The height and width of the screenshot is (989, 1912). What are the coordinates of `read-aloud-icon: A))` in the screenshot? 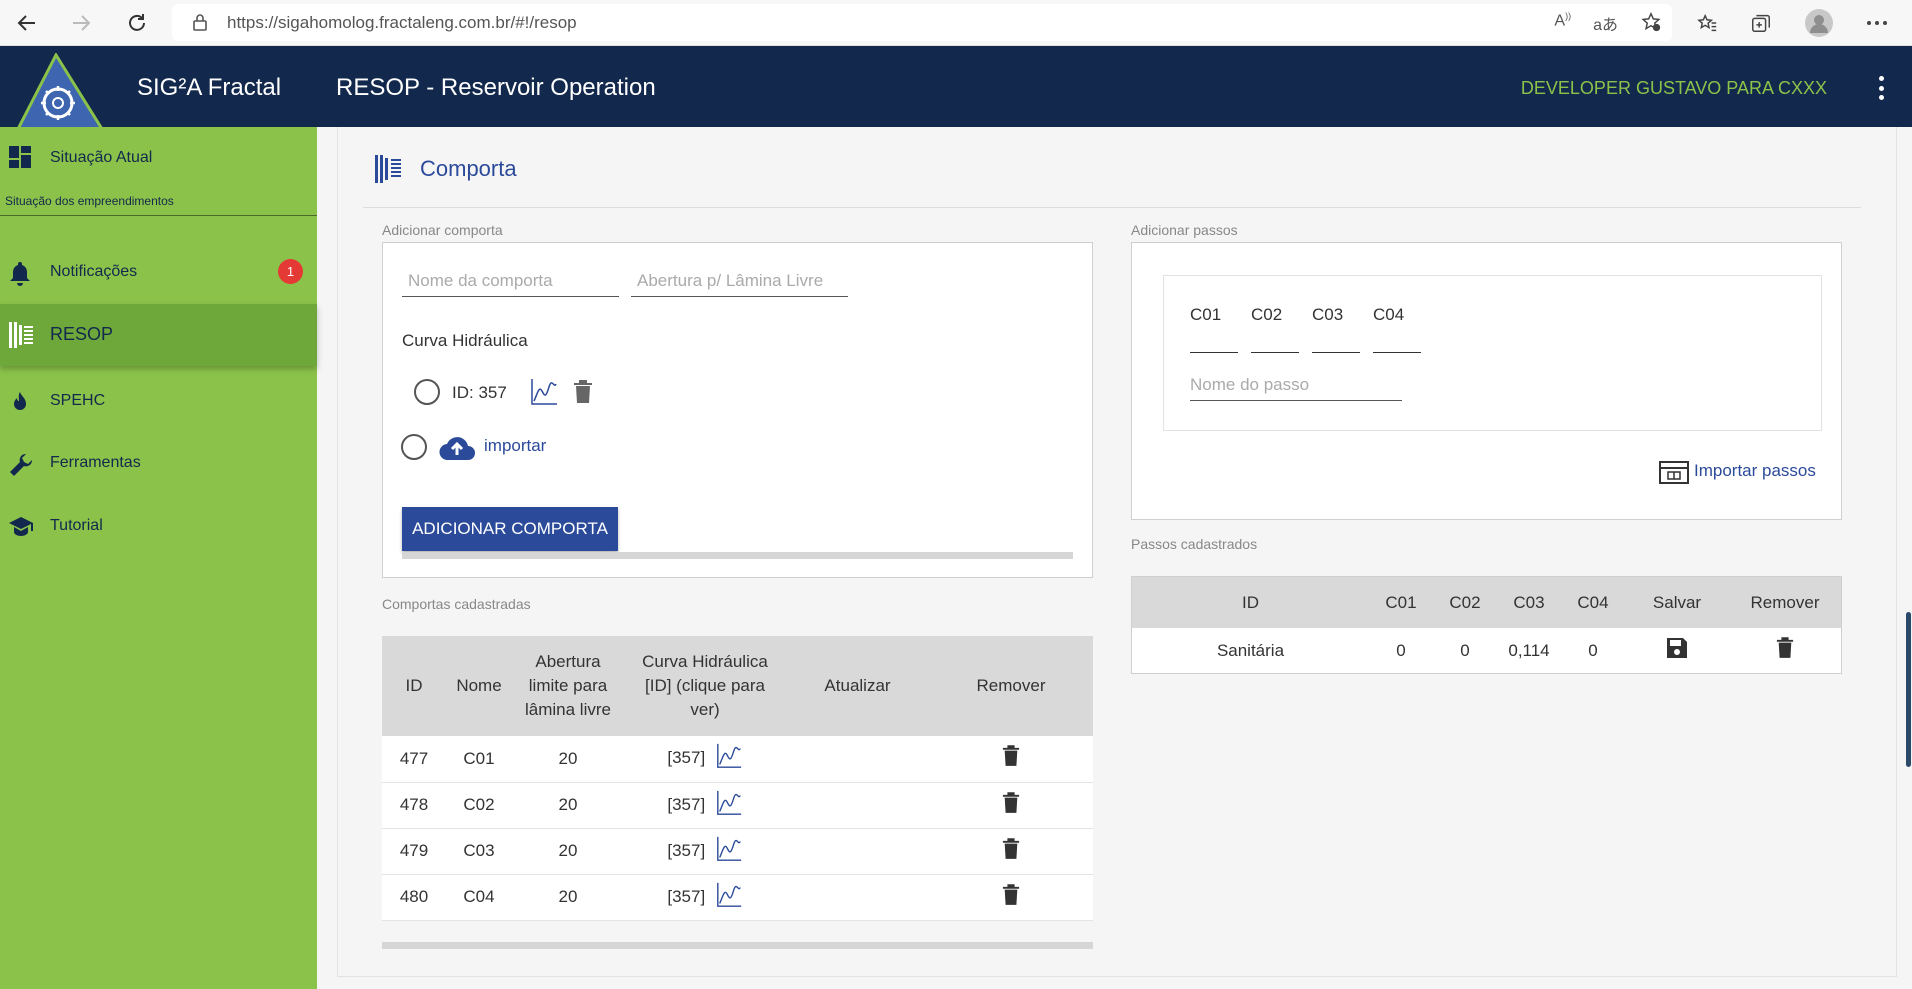 It's located at (1562, 24).